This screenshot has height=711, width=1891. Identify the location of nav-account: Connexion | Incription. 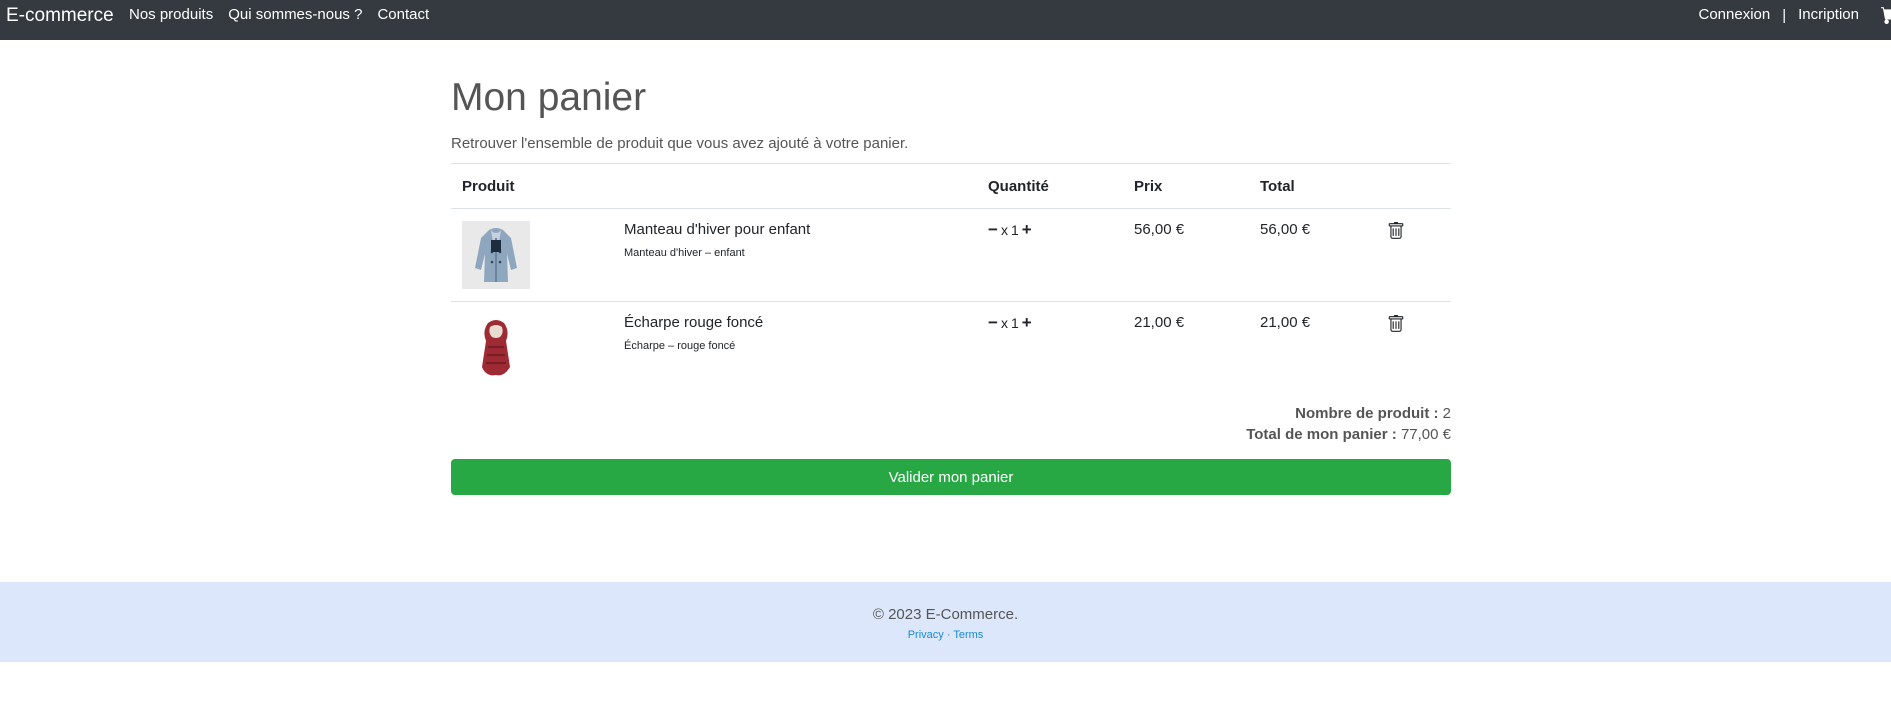
(1795, 15).